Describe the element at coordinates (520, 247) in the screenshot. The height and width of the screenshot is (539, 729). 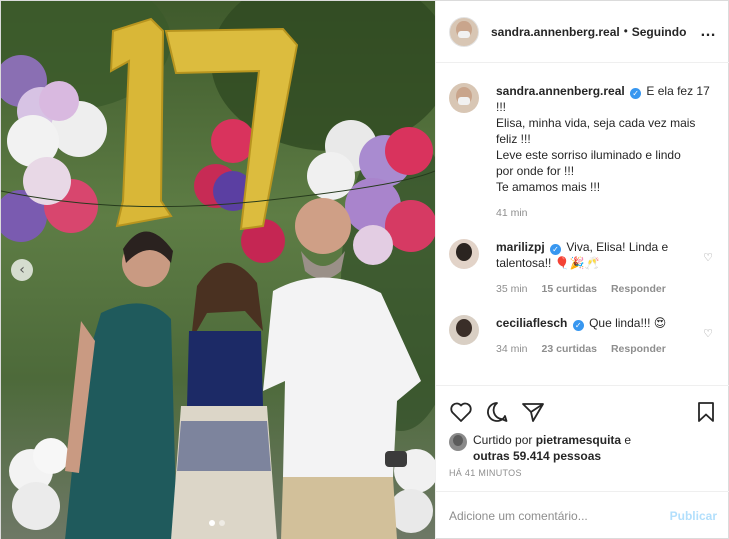
I see `comment-username: marilizpj` at that location.